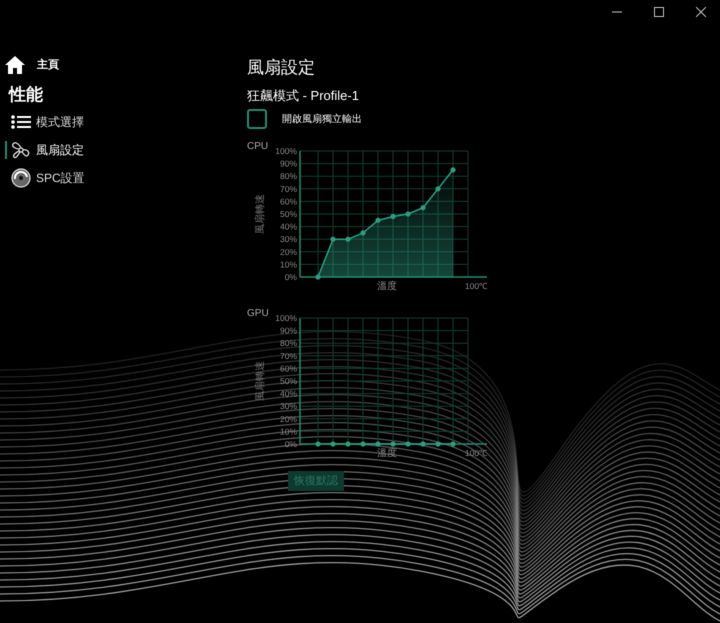 The width and height of the screenshot is (720, 623). What do you see at coordinates (258, 314) in the screenshot?
I see `chart-title: GPU` at bounding box center [258, 314].